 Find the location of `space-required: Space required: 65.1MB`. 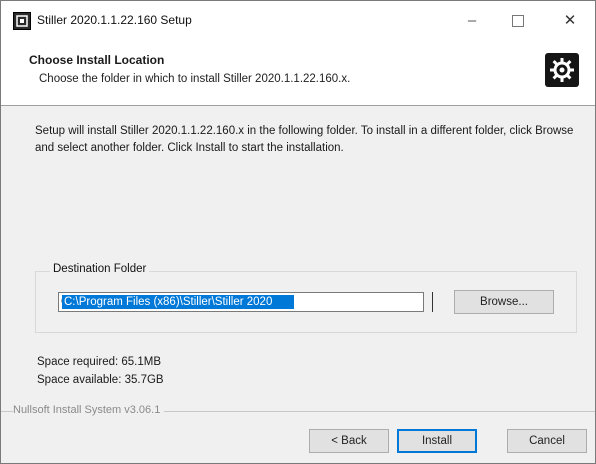

space-required: Space required: 65.1MB is located at coordinates (99, 362).